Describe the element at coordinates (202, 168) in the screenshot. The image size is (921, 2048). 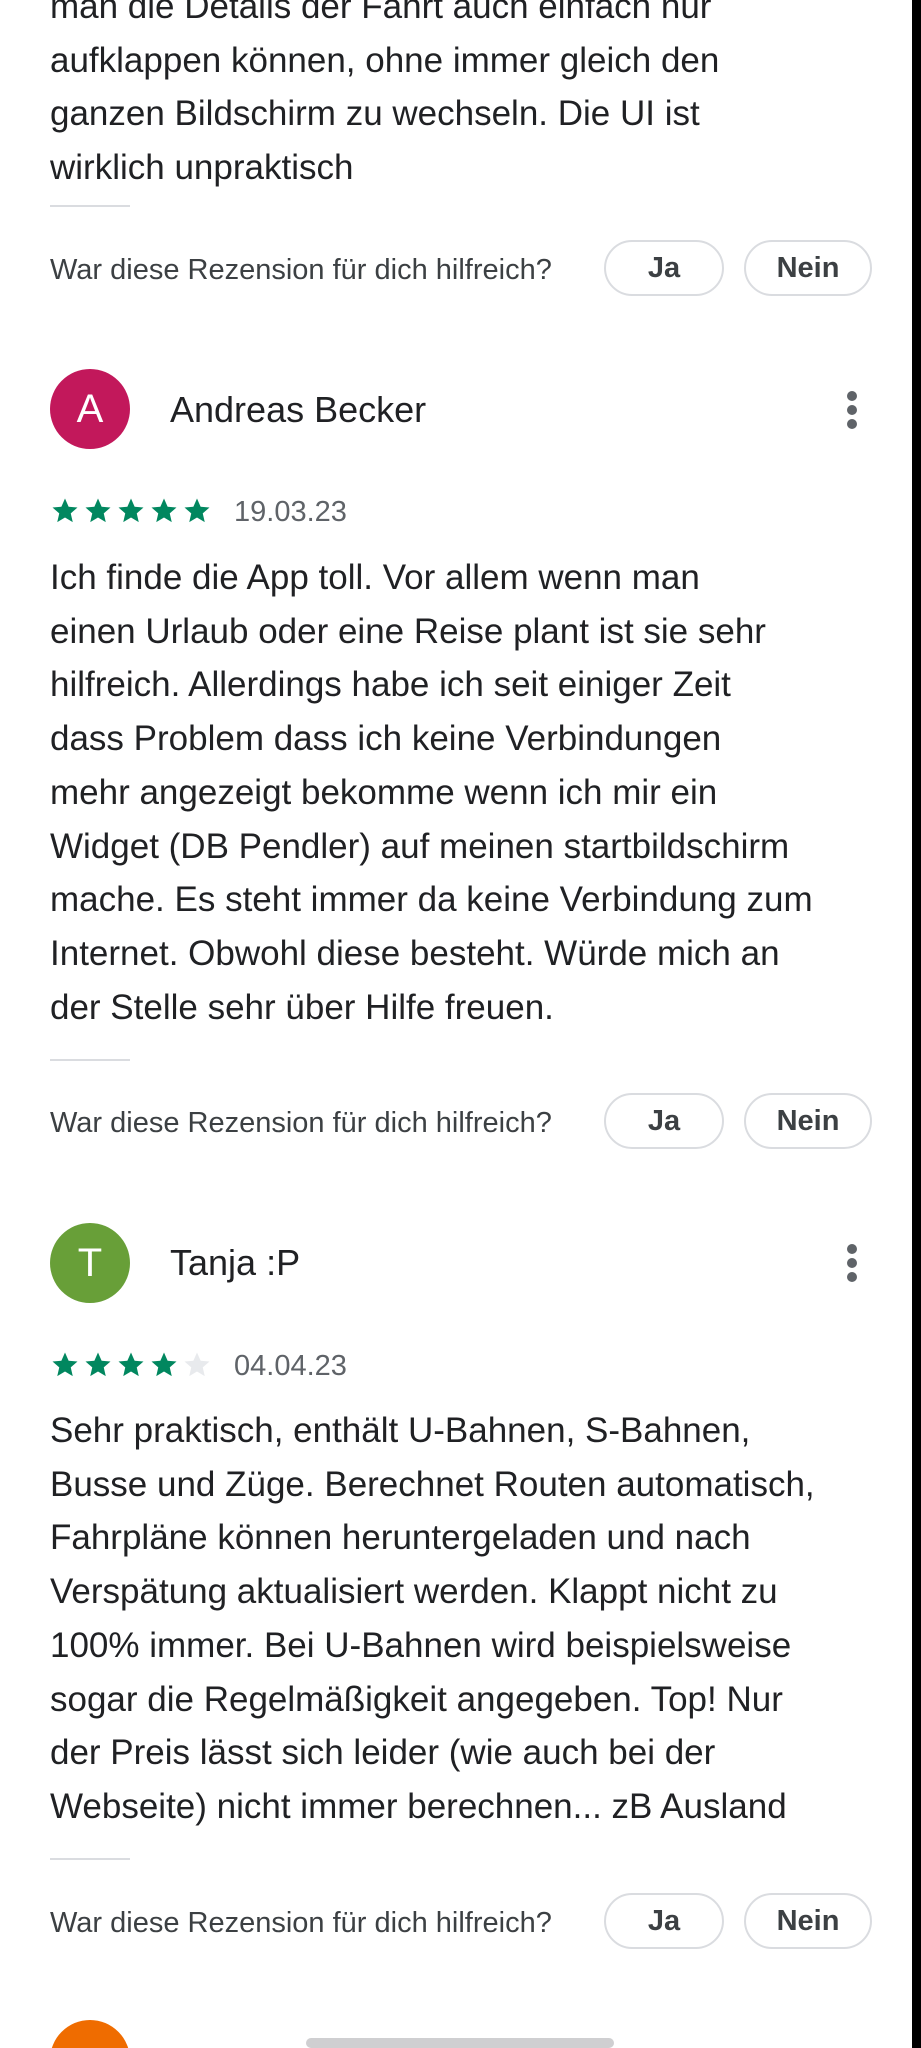
I see `review-text-line: wirklich unpraktisch` at that location.